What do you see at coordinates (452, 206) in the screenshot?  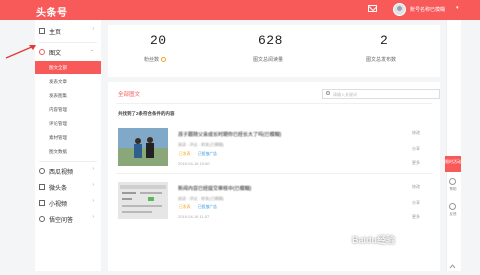 I see `feedback-icon` at bounding box center [452, 206].